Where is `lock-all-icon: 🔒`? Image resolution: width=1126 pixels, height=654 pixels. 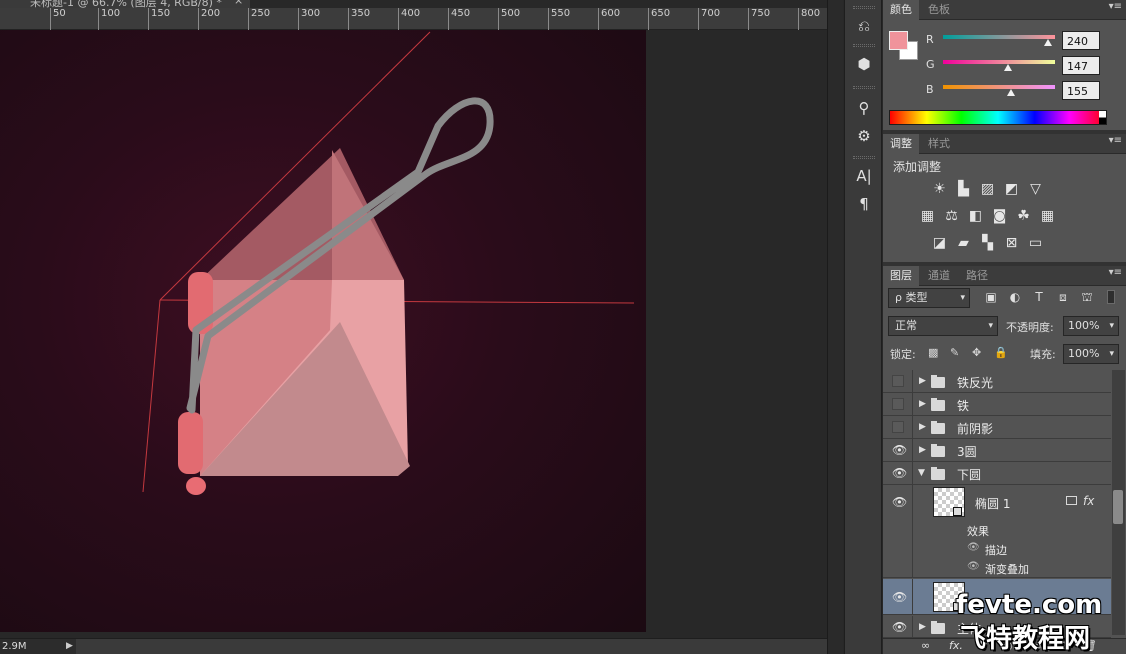 lock-all-icon: 🔒 is located at coordinates (1001, 352).